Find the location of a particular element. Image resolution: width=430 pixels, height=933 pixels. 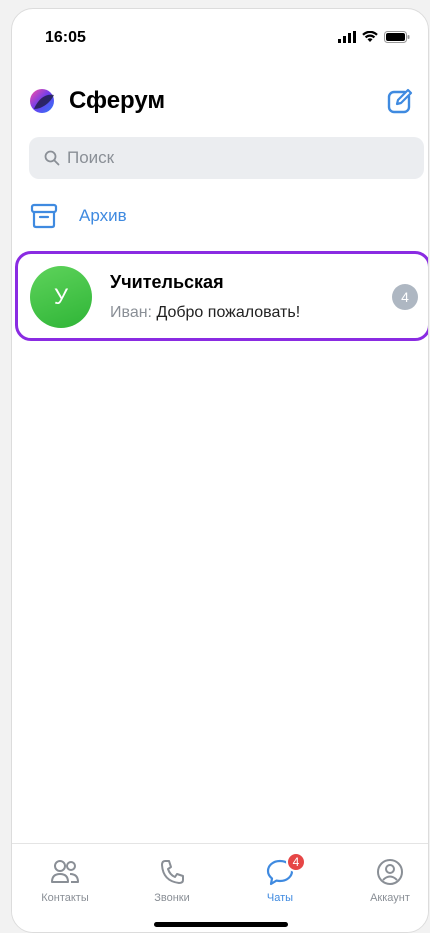

tab-account-label: Аккаунт is located at coordinates (390, 898).